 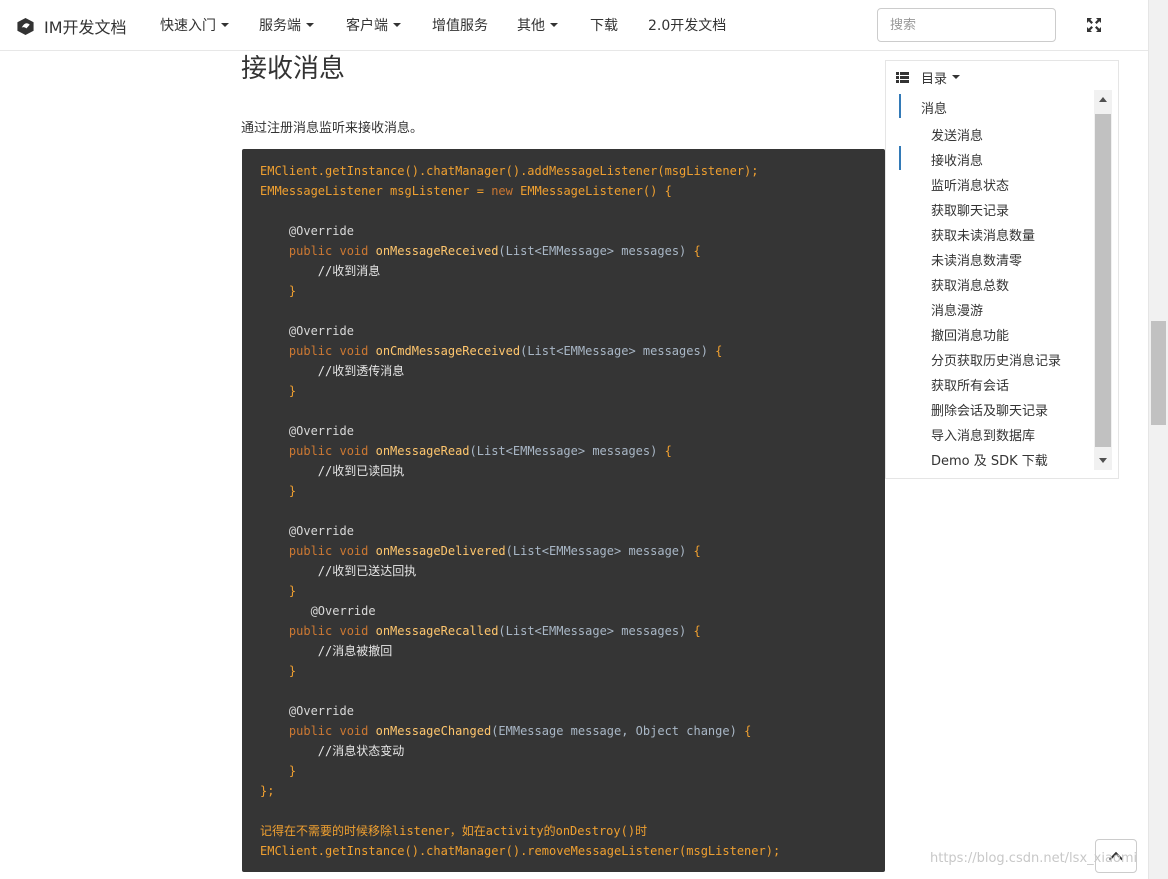 What do you see at coordinates (194, 25) in the screenshot?
I see `nav-item-0: 快速入门` at bounding box center [194, 25].